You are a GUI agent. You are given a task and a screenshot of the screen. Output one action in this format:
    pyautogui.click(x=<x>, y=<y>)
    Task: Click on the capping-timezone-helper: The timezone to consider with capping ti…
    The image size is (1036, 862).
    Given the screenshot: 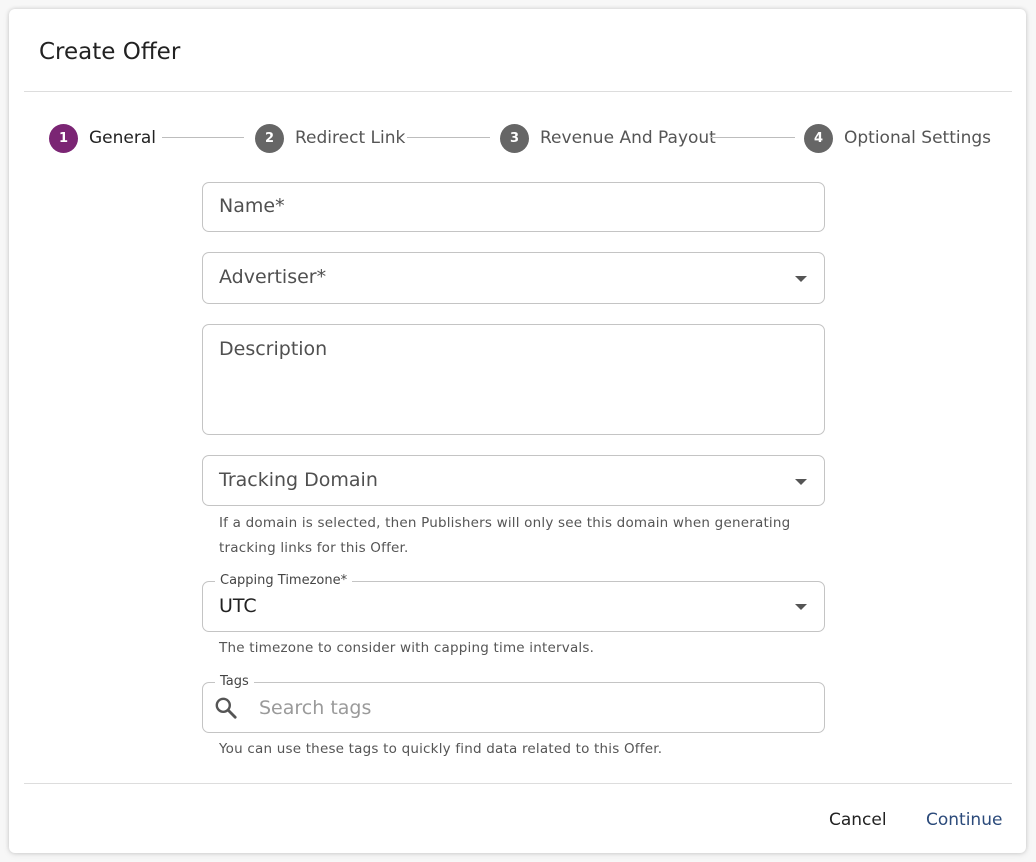 What is the action you would take?
    pyautogui.click(x=407, y=648)
    